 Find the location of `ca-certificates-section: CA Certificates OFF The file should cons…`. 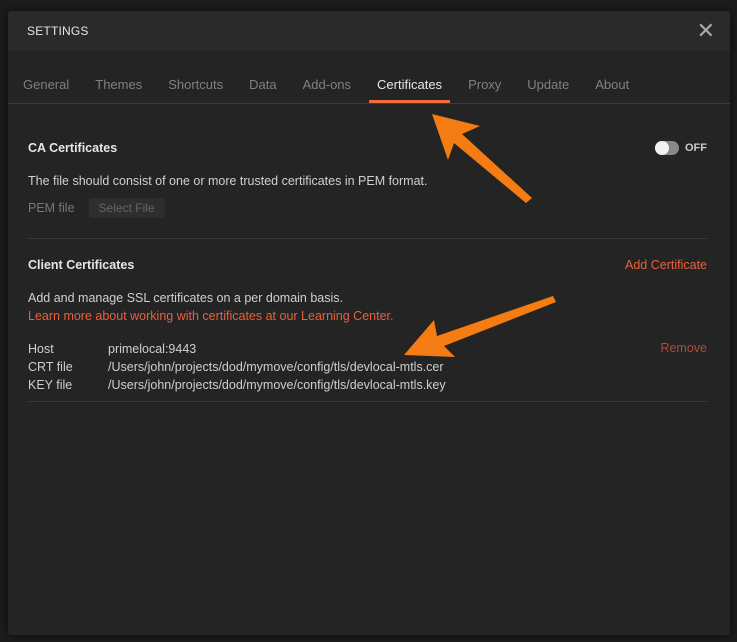

ca-certificates-section: CA Certificates OFF The file should cons… is located at coordinates (367, 190).